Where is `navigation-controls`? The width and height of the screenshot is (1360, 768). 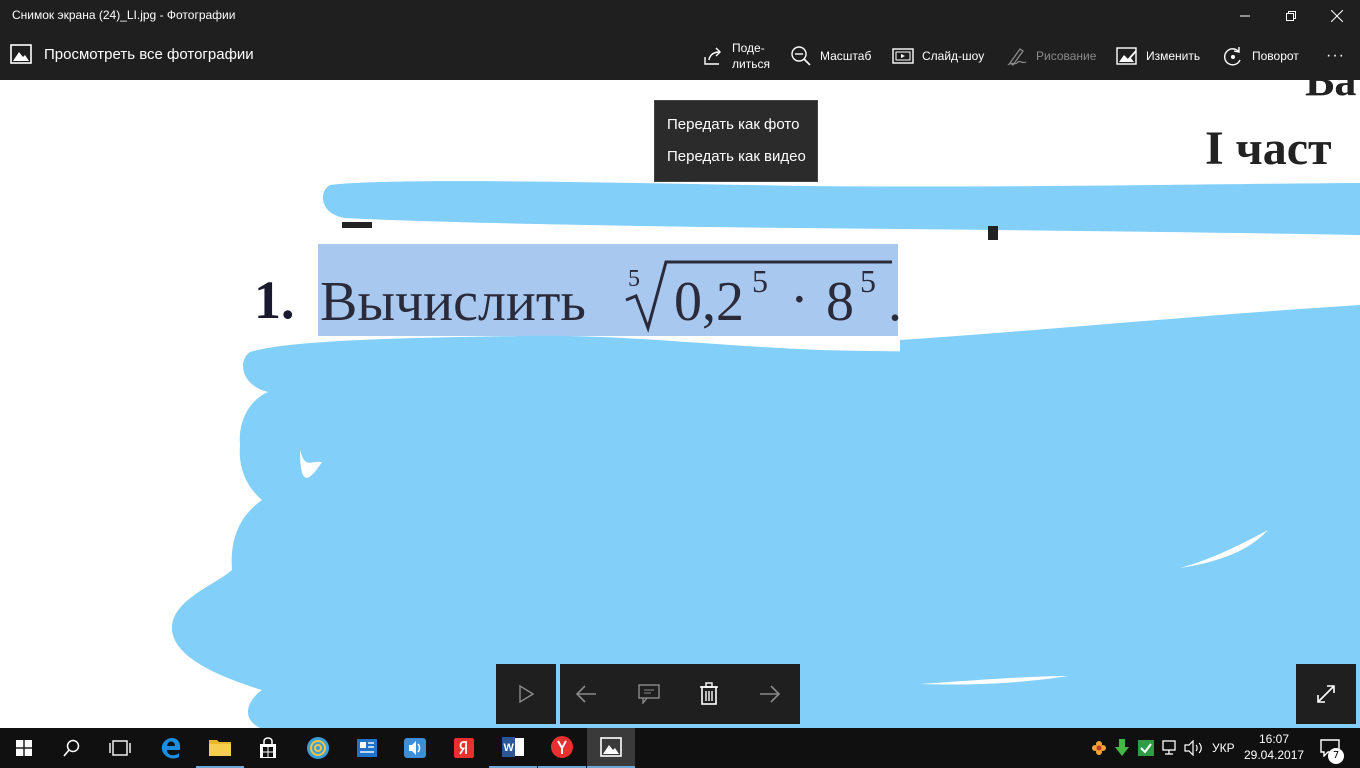 navigation-controls is located at coordinates (680, 694).